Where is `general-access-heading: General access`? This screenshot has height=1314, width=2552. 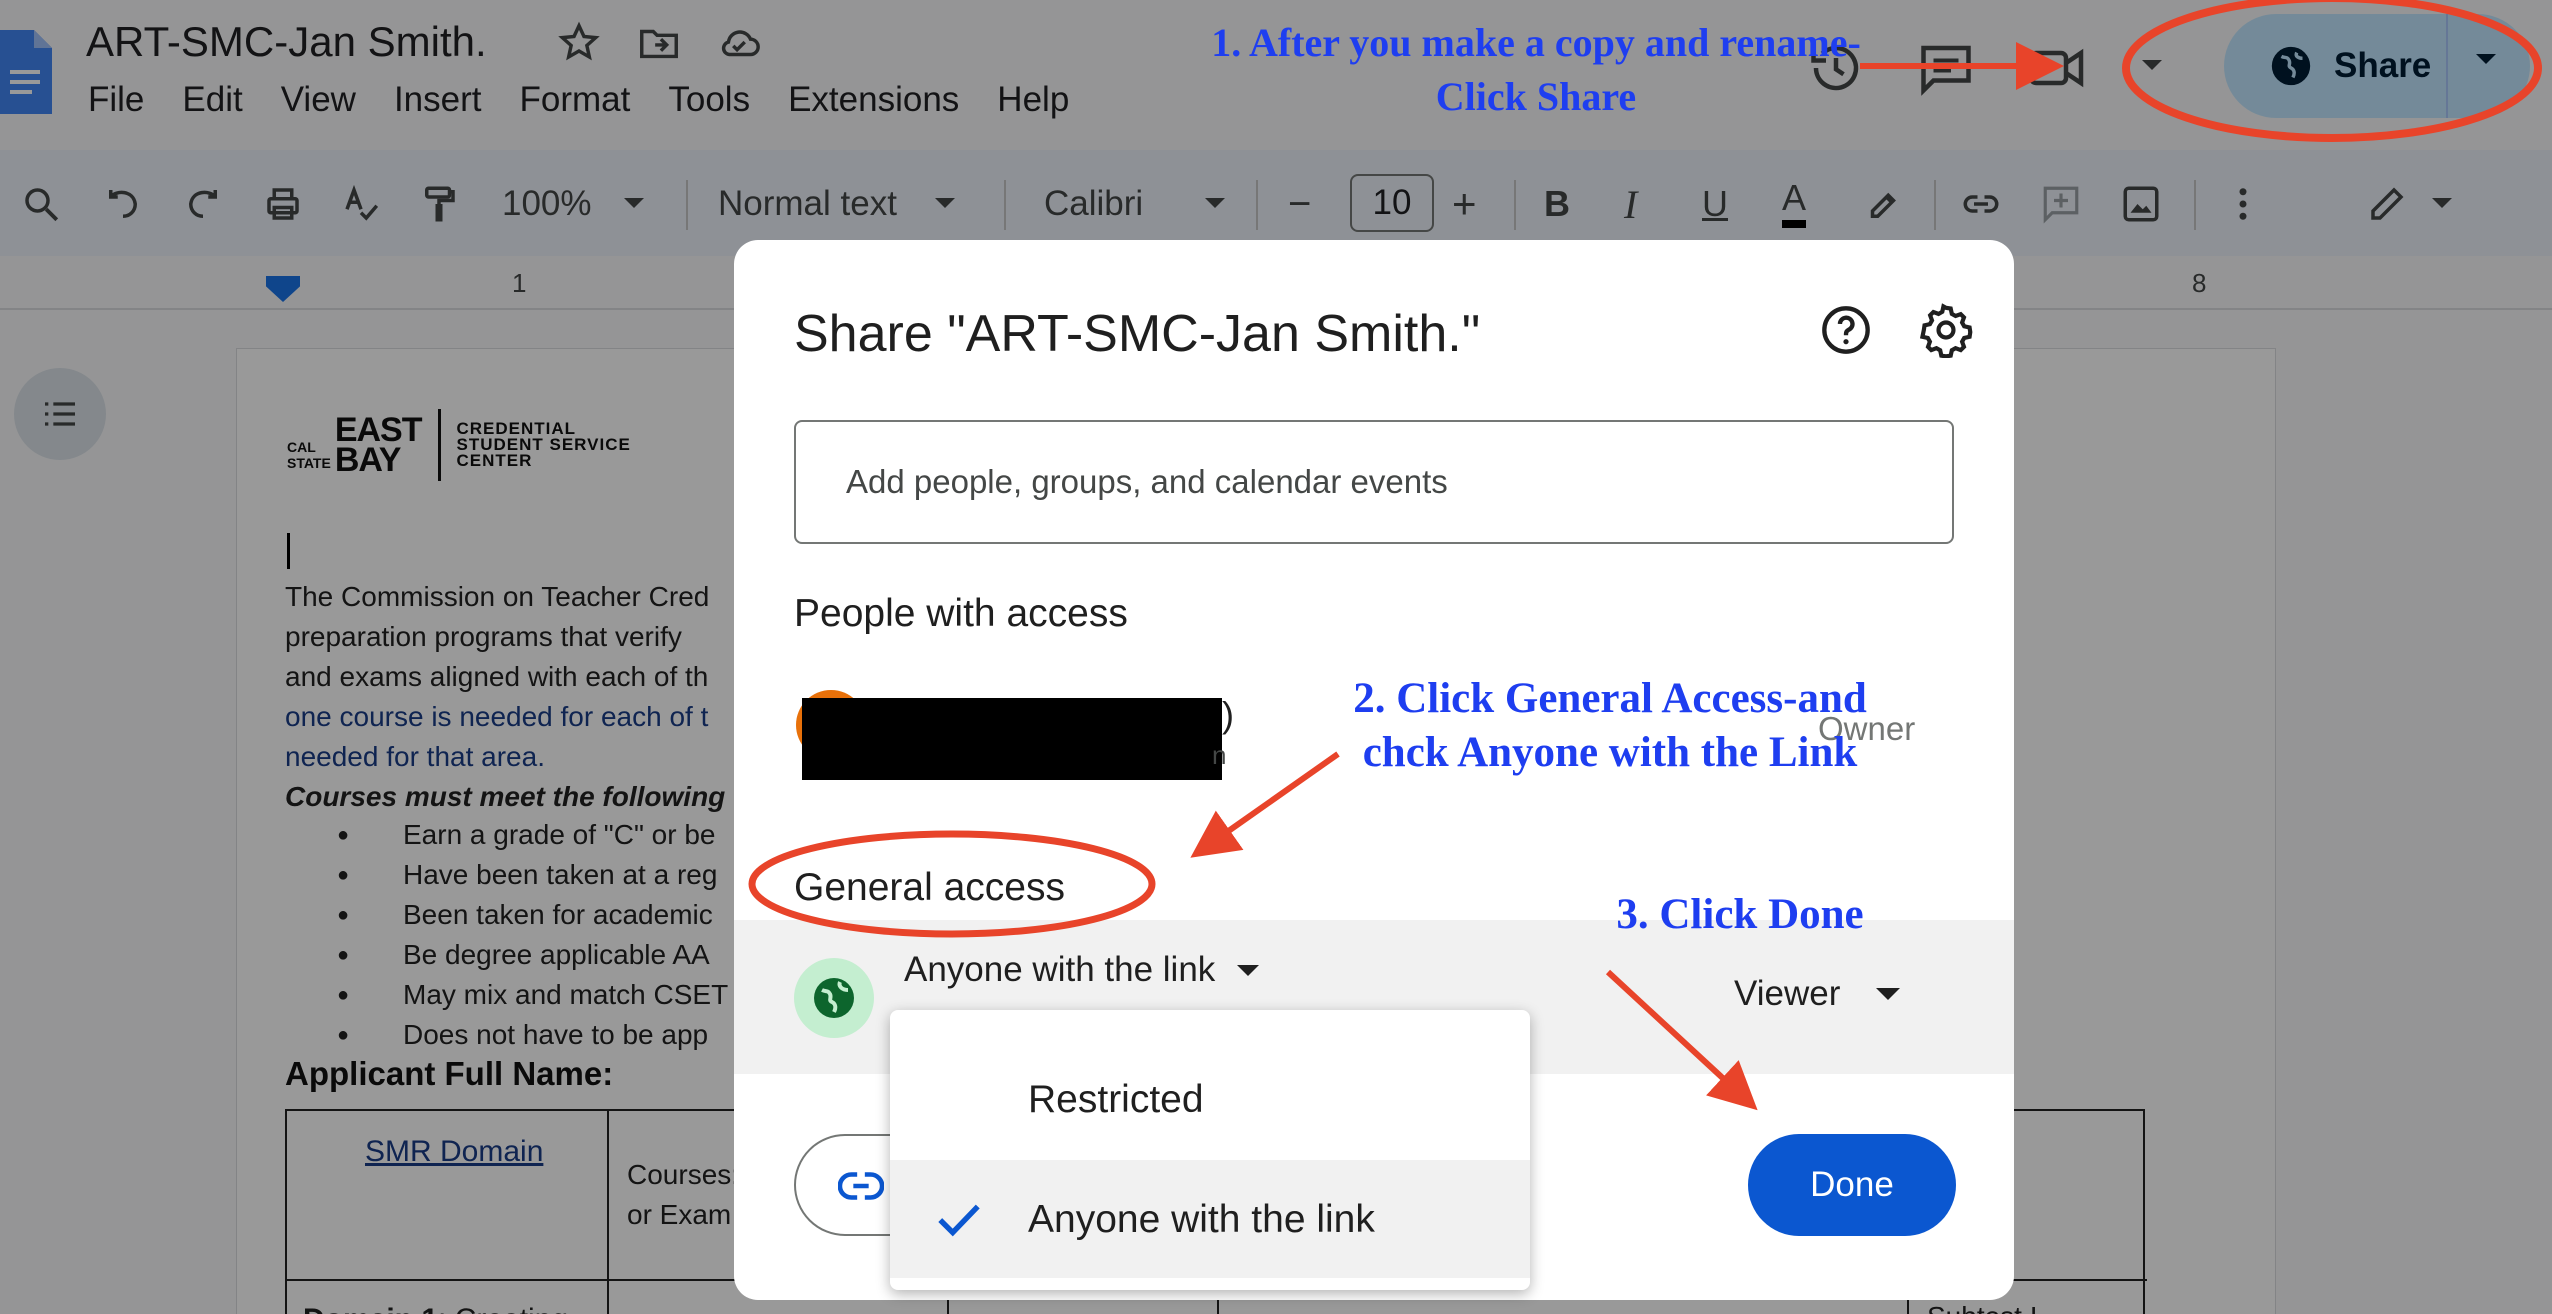 general-access-heading: General access is located at coordinates (929, 887).